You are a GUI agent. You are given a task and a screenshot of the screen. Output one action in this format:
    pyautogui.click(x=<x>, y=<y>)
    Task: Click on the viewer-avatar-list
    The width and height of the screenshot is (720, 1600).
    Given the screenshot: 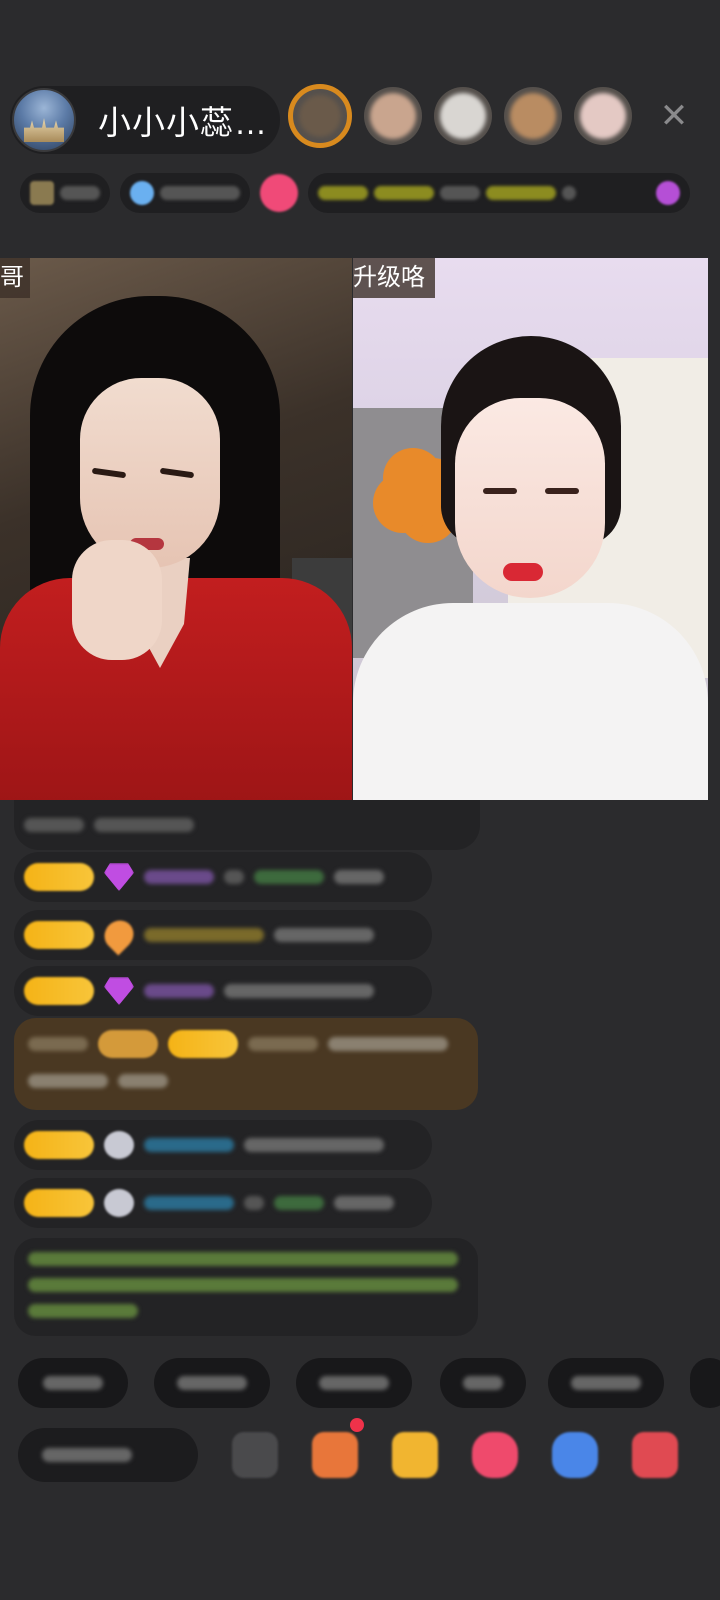 What is the action you would take?
    pyautogui.click(x=460, y=116)
    